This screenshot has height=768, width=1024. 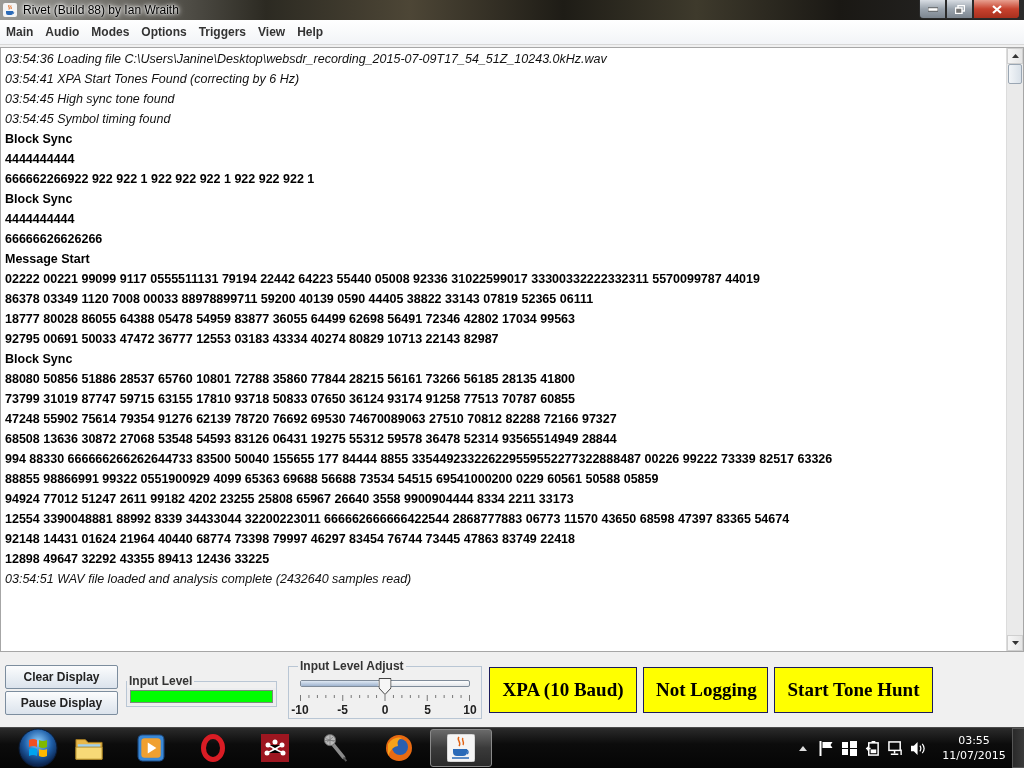 I want to click on data-line: 18777 80028 86055 64388 05478 54959 83877 36055 64499 62698 56491 72346 42802 17034 99563, so click(x=290, y=319).